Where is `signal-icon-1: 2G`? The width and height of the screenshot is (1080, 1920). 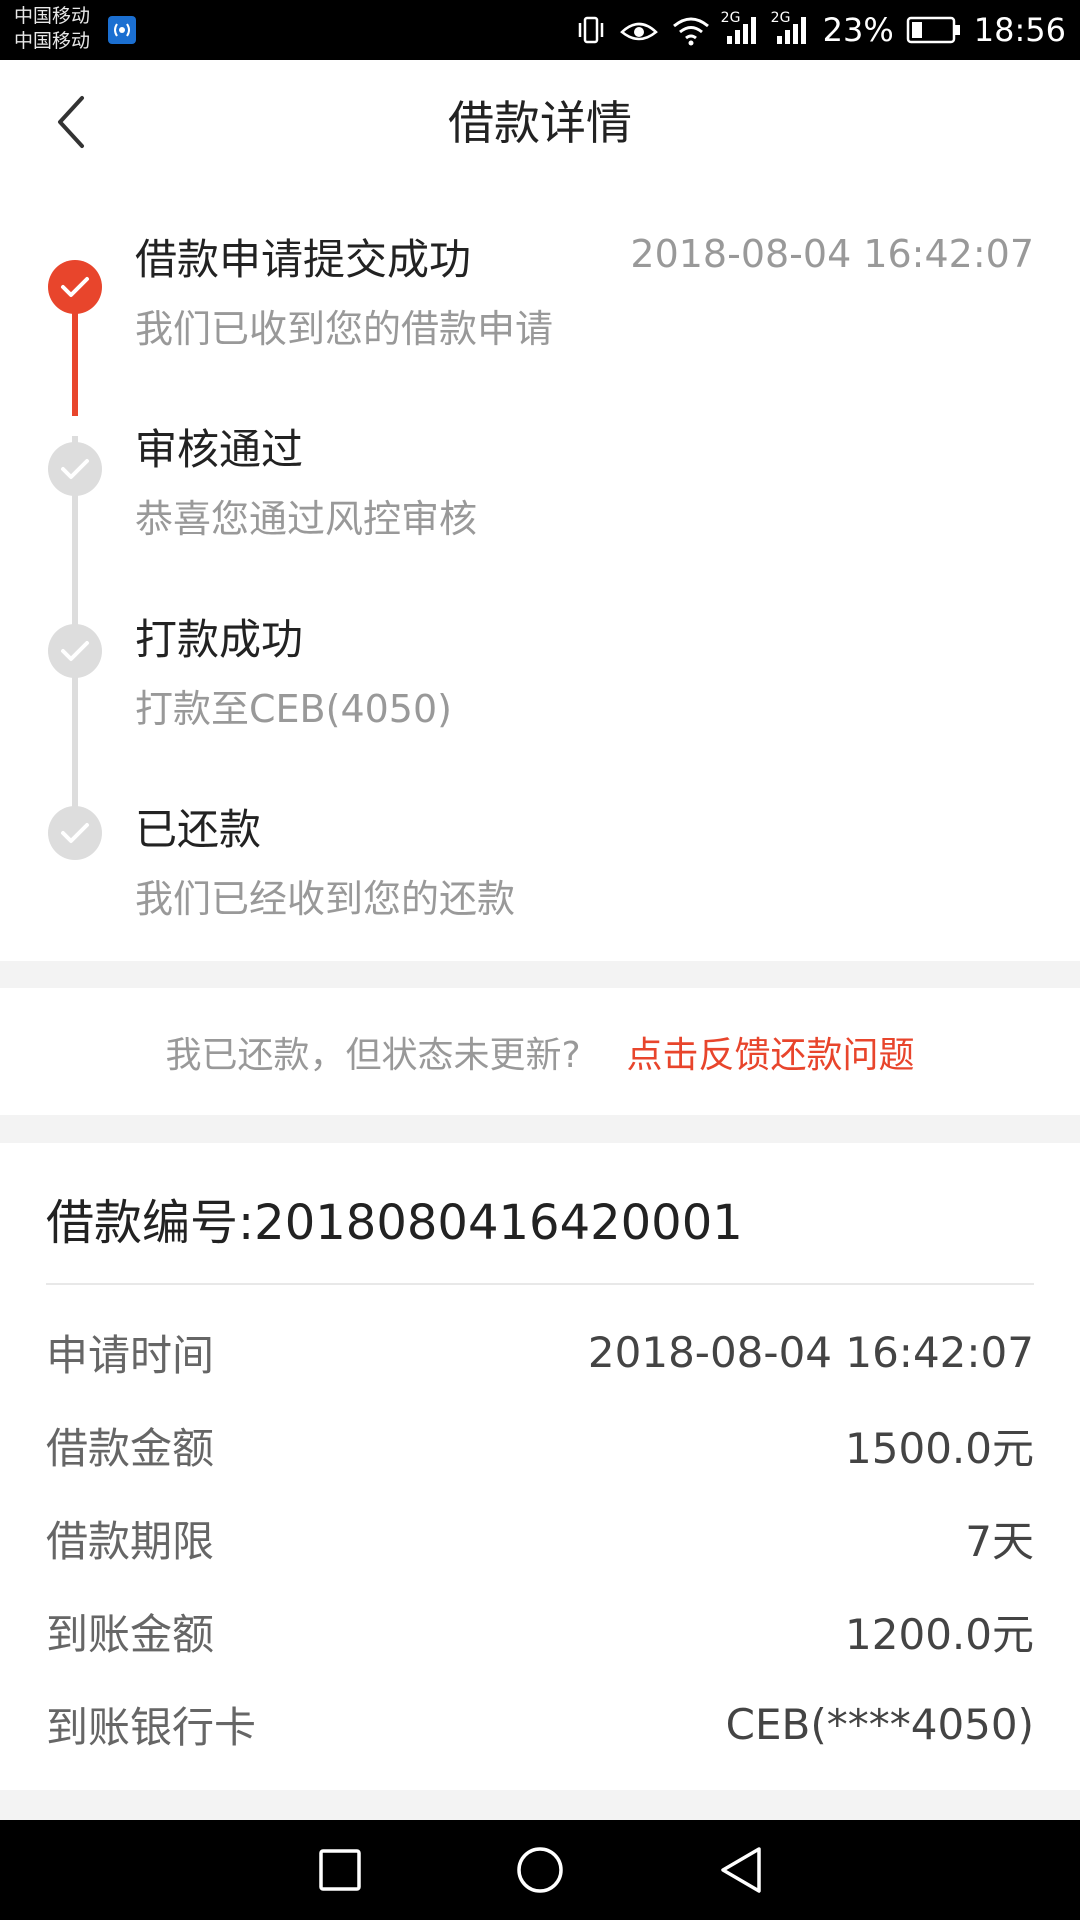 signal-icon-1: 2G is located at coordinates (741, 28).